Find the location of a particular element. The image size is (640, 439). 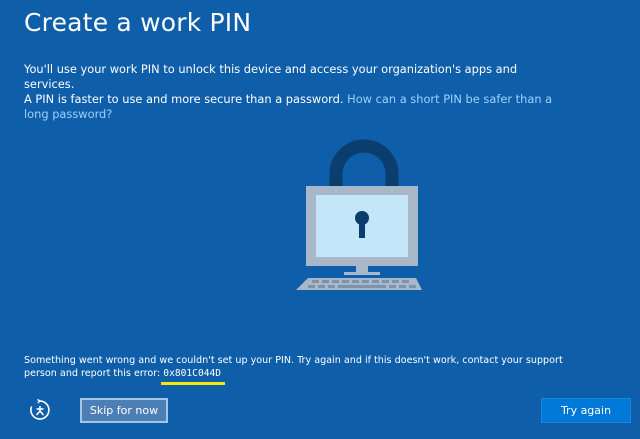

skip-for-now-button: Skip for now is located at coordinates (124, 410).